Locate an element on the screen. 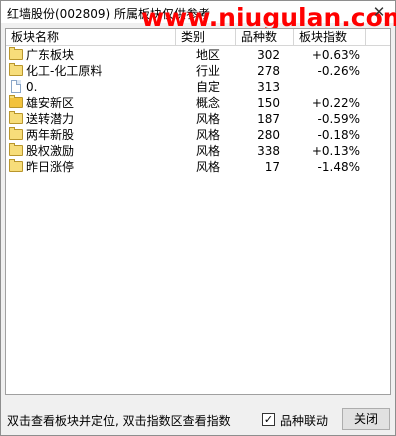  column-header-category: 类别 is located at coordinates (206, 37).